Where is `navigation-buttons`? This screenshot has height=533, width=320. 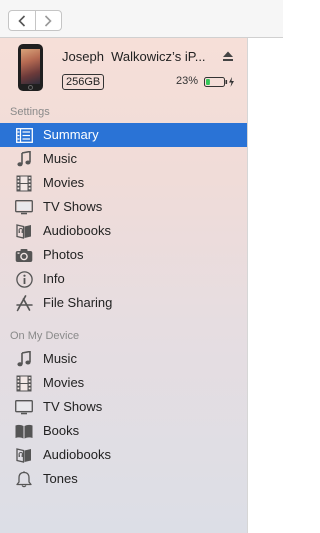 navigation-buttons is located at coordinates (35, 20).